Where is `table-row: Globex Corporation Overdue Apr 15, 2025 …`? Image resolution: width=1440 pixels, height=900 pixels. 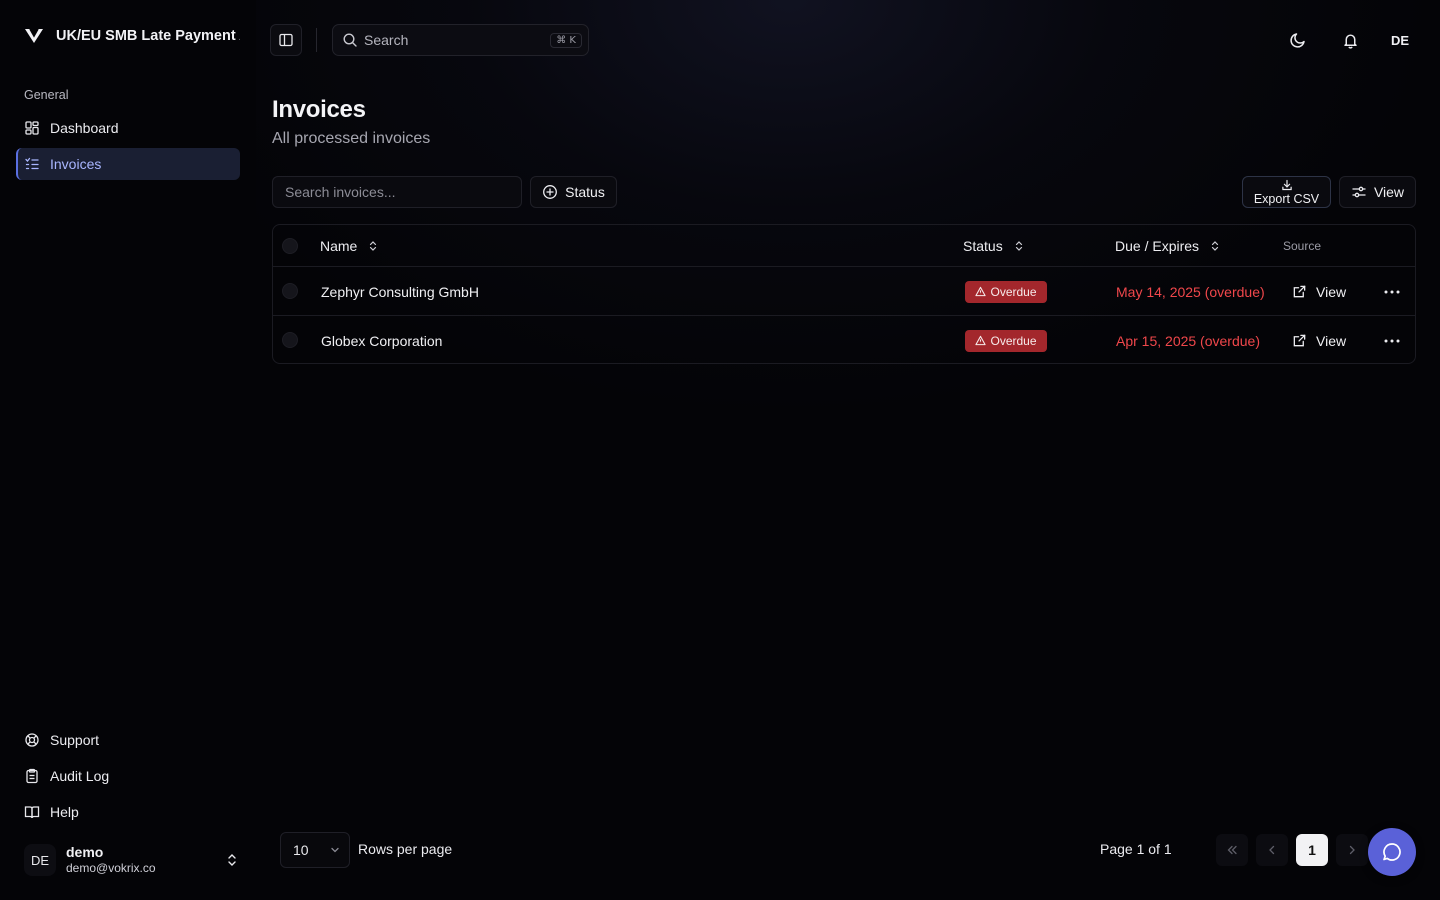
table-row: Globex Corporation Overdue Apr 15, 2025 … is located at coordinates (844, 340).